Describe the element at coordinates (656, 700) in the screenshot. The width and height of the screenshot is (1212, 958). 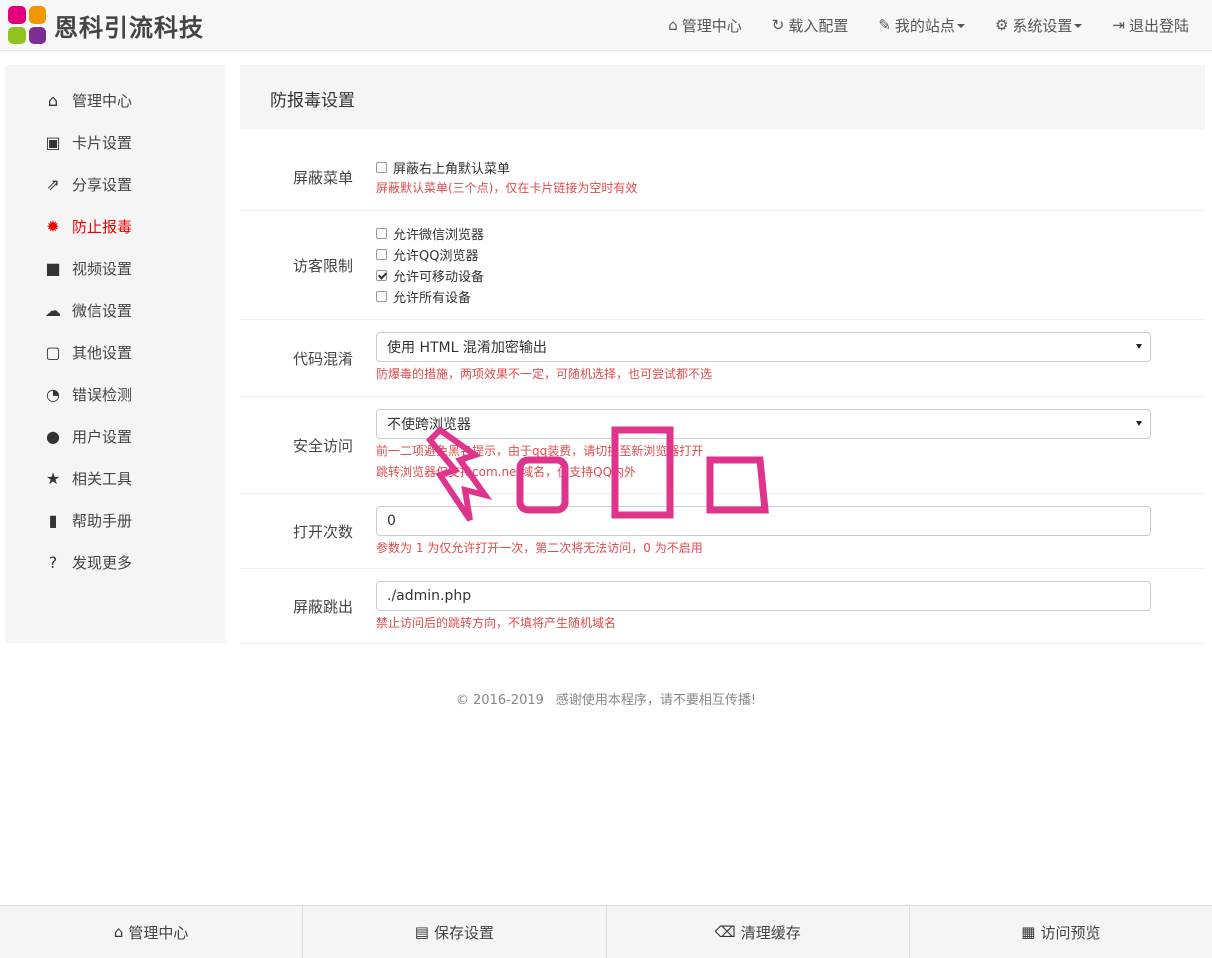
I see `footer-message: 感谢使用本程序，请不要相互传播!` at that location.